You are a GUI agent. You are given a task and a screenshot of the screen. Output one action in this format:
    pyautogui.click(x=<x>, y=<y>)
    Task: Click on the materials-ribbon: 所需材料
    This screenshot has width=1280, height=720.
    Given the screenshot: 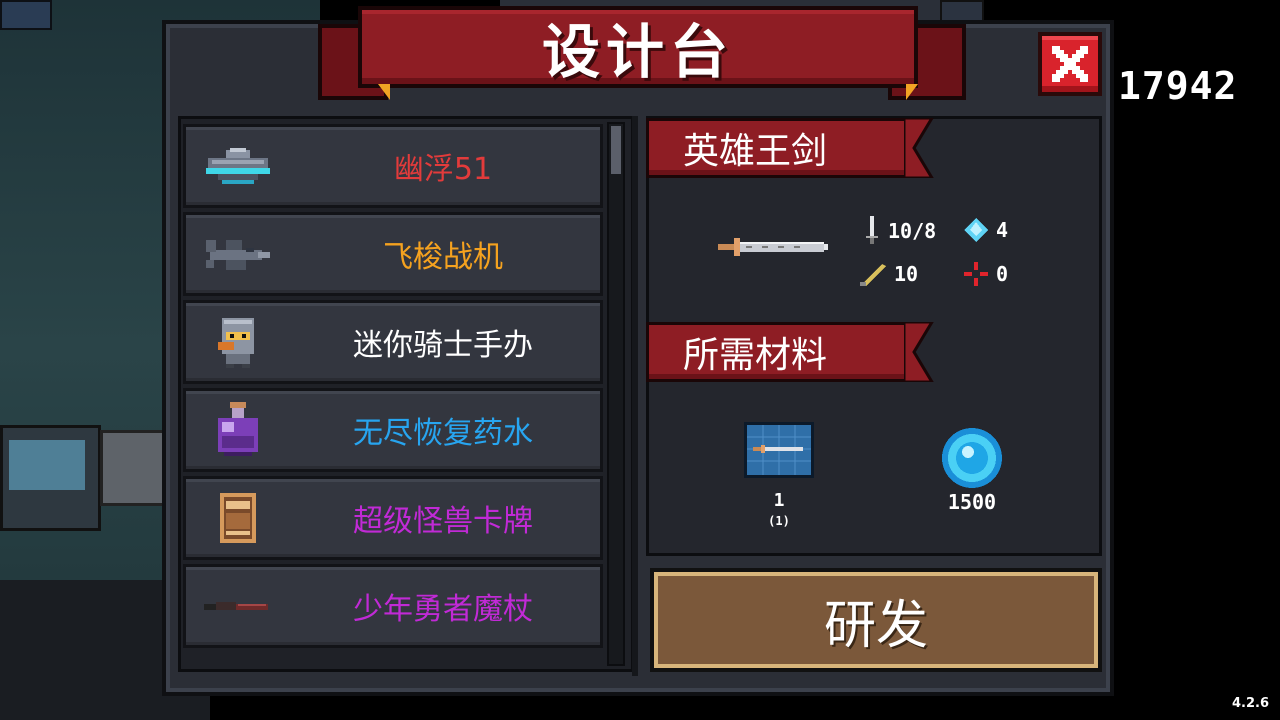 What is the action you would take?
    pyautogui.click(x=777, y=352)
    